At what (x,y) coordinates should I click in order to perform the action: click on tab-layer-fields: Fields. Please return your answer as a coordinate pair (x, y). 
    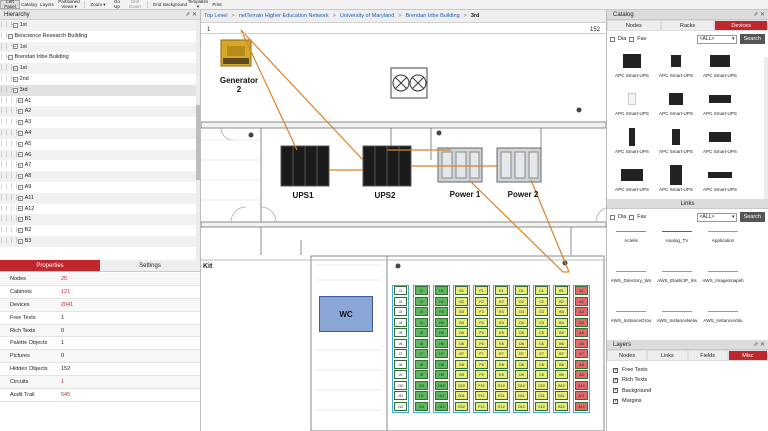
    Looking at the image, I should click on (707, 355).